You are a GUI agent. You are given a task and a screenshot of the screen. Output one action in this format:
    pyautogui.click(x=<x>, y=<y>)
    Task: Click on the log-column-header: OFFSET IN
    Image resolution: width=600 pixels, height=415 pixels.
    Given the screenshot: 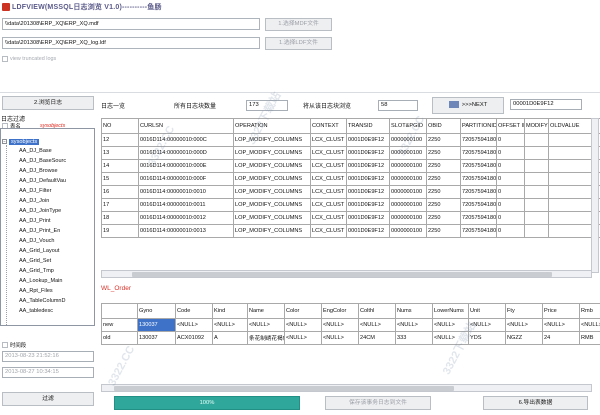 What is the action you would take?
    pyautogui.click(x=510, y=126)
    